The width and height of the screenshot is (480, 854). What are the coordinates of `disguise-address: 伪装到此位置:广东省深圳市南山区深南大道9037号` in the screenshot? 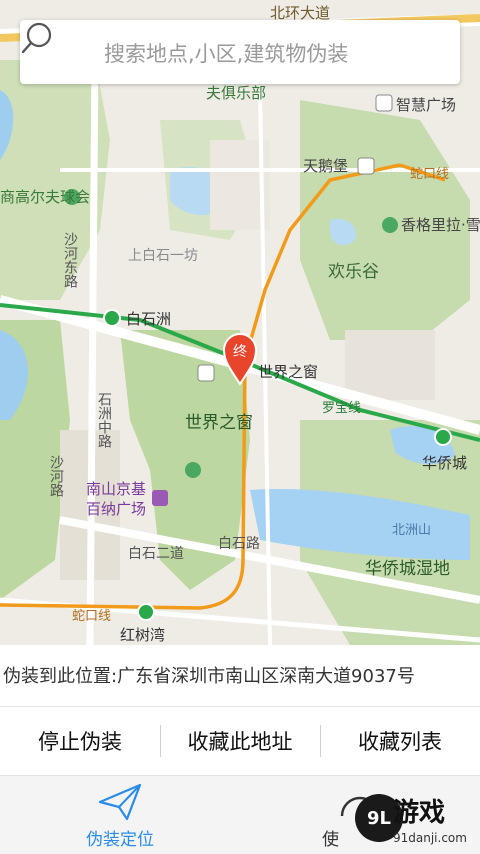 It's located at (209, 676).